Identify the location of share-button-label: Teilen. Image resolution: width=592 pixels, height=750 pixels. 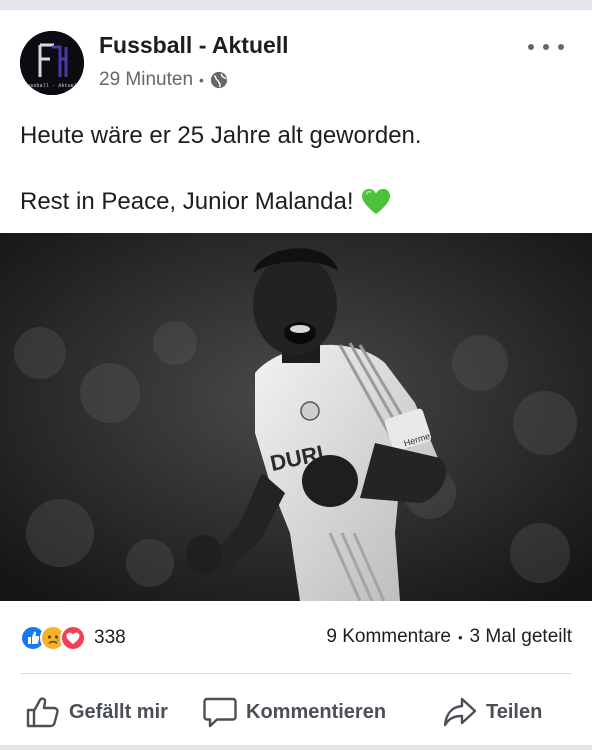
(514, 711).